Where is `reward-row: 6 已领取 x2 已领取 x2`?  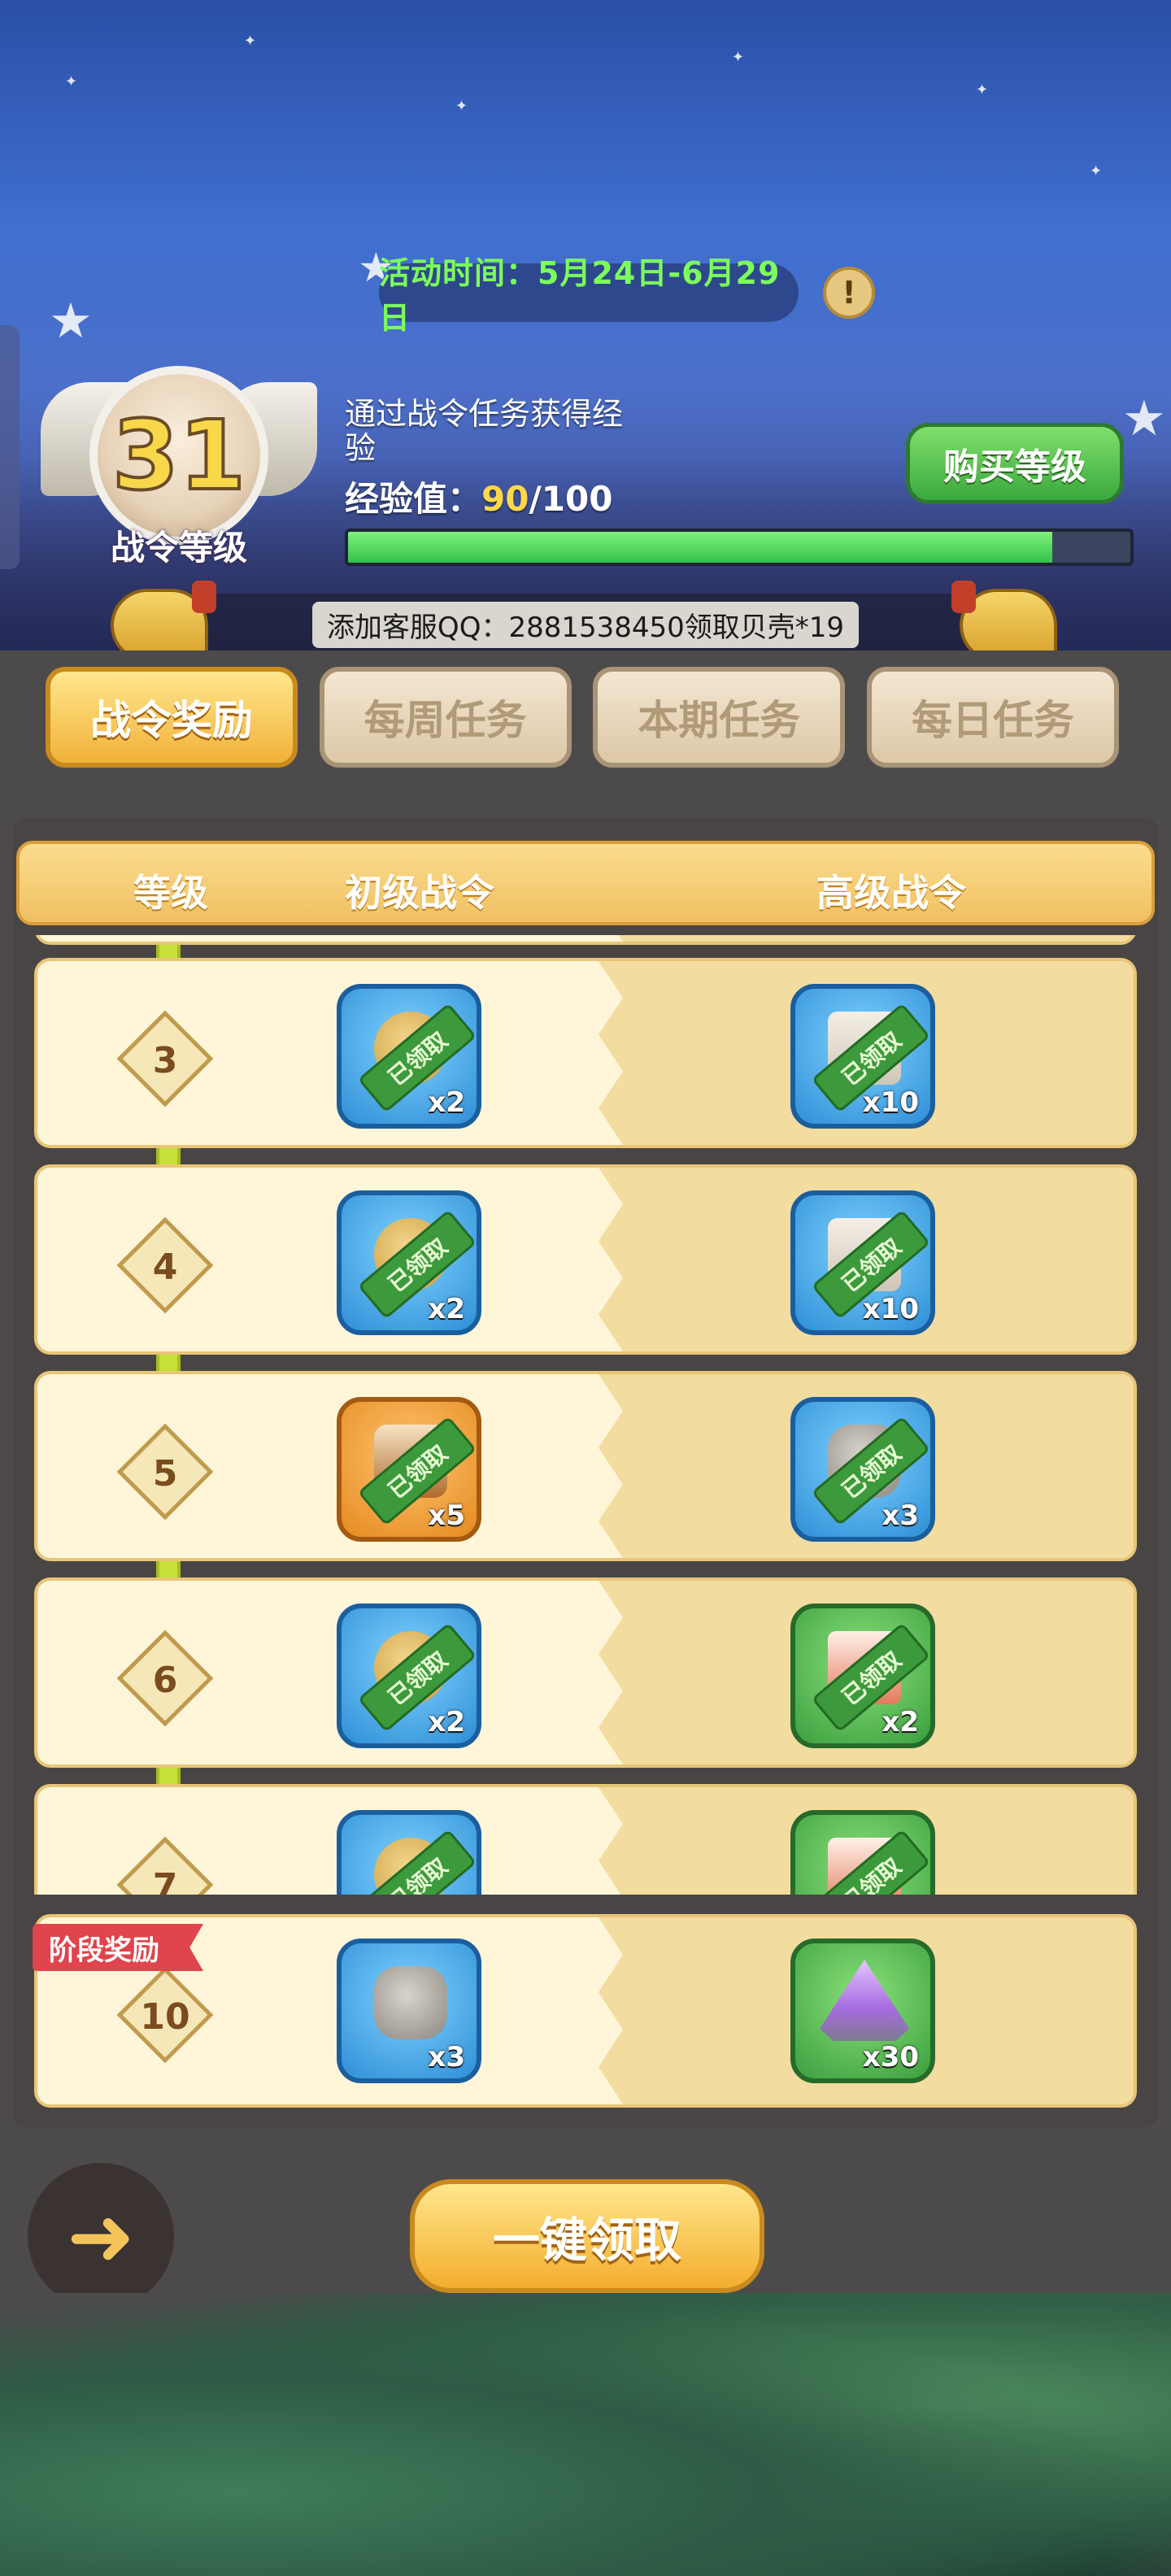 reward-row: 6 已领取 x2 已领取 x2 is located at coordinates (585, 1672).